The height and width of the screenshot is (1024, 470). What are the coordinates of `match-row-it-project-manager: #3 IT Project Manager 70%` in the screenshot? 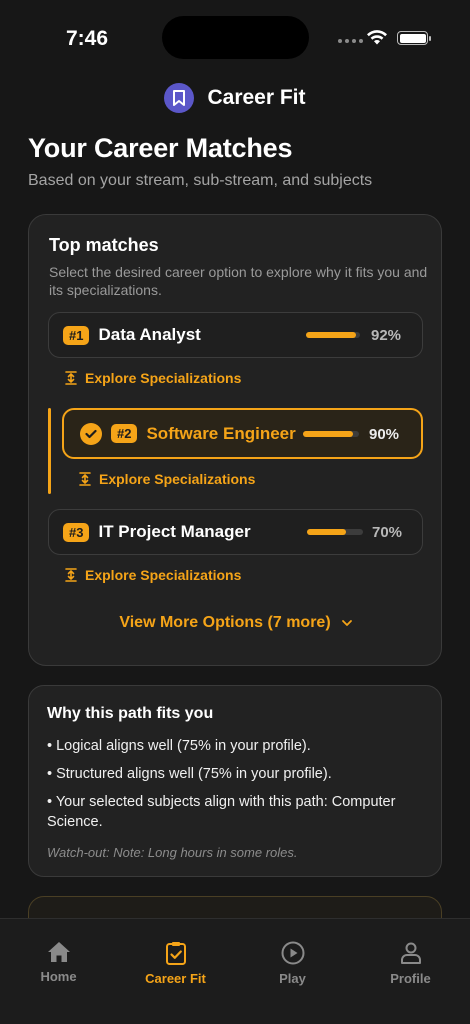 It's located at (235, 532).